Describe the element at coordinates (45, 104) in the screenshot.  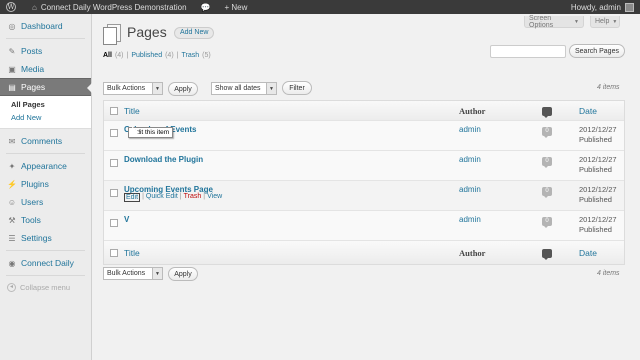
I see `submenu-all-pages: All Pages` at that location.